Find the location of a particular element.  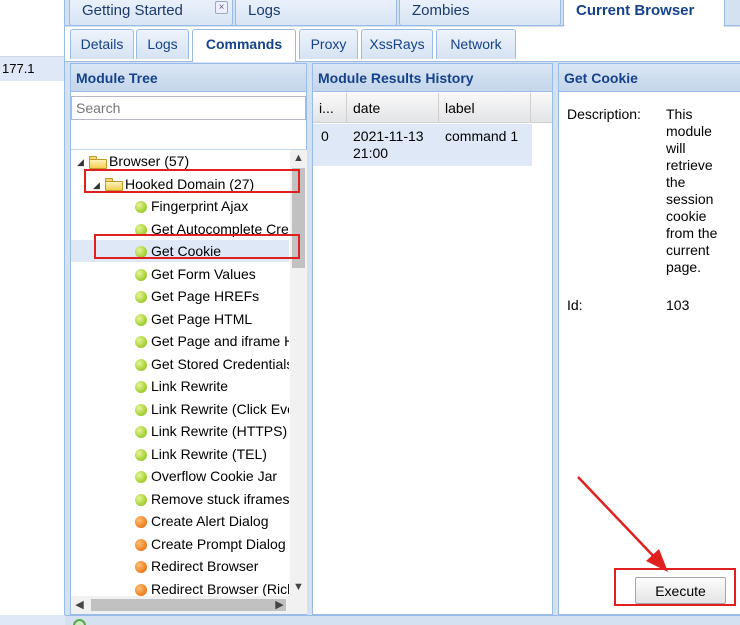

tree-module-item: Get Stored Credentials is located at coordinates (180, 364).